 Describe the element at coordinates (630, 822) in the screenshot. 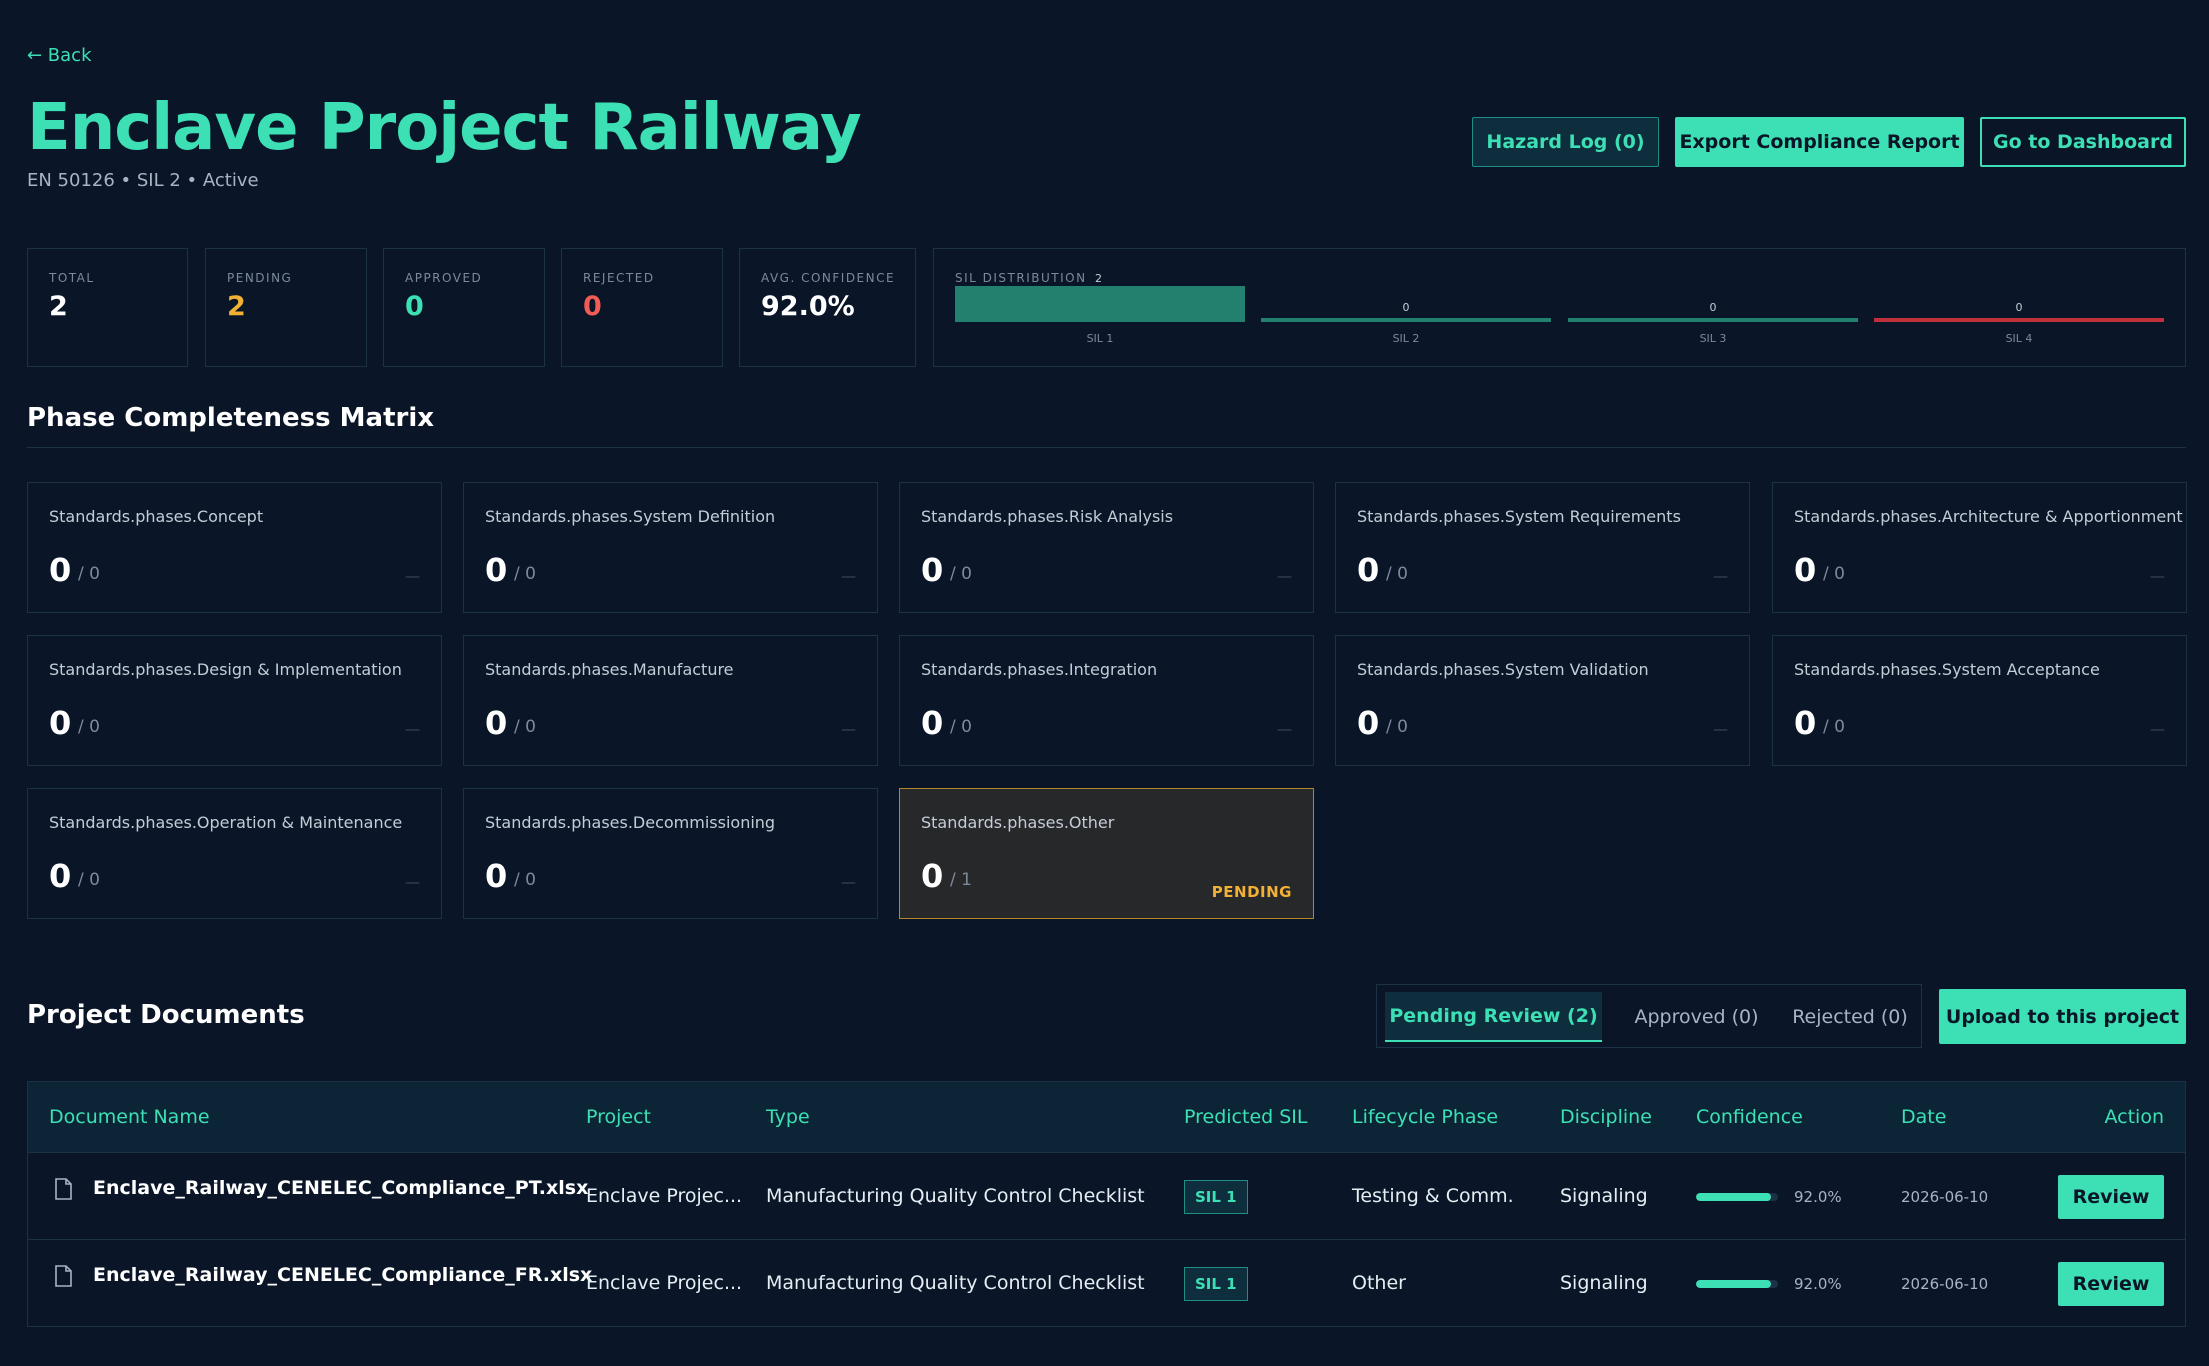

I see `phase-name: Standards.phases.Decommissioning` at that location.